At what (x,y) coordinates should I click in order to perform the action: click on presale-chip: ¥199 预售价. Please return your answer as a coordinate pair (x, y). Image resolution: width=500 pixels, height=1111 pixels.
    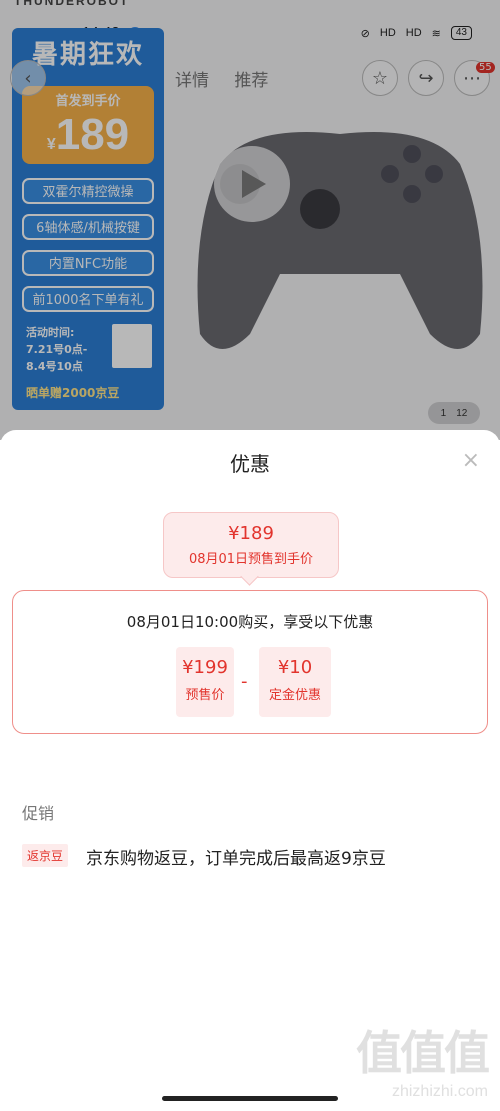
    Looking at the image, I should click on (205, 682).